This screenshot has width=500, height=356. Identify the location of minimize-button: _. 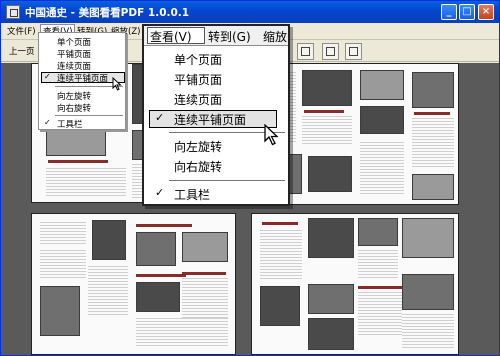
(449, 12).